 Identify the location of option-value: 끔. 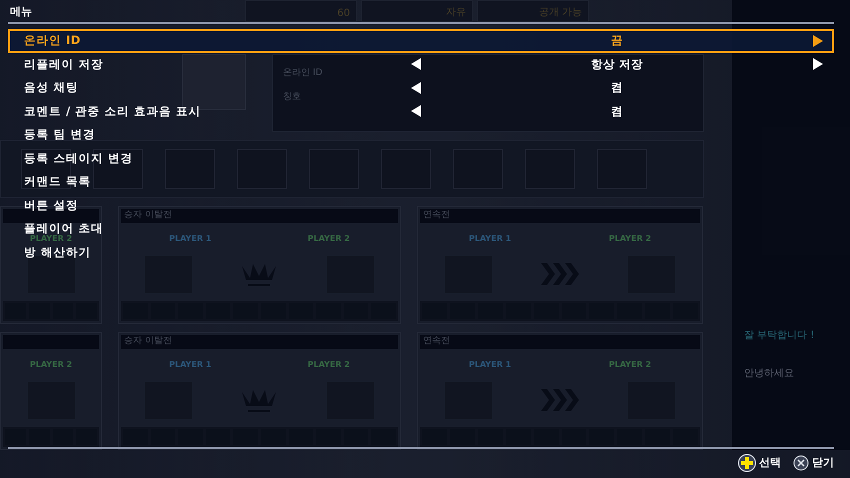
(617, 40).